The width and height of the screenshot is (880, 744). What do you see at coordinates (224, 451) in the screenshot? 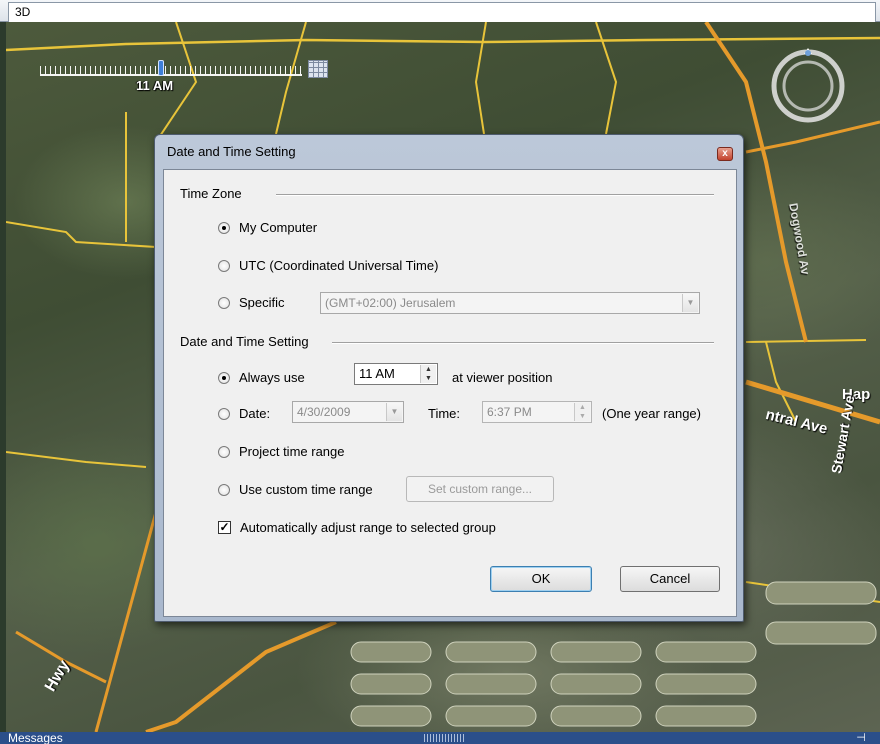
I see `radio-project-range-indicator` at bounding box center [224, 451].